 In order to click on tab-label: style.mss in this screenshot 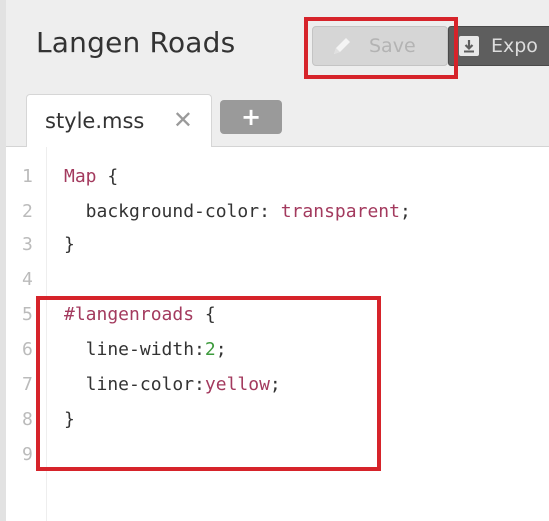, I will do `click(95, 121)`.